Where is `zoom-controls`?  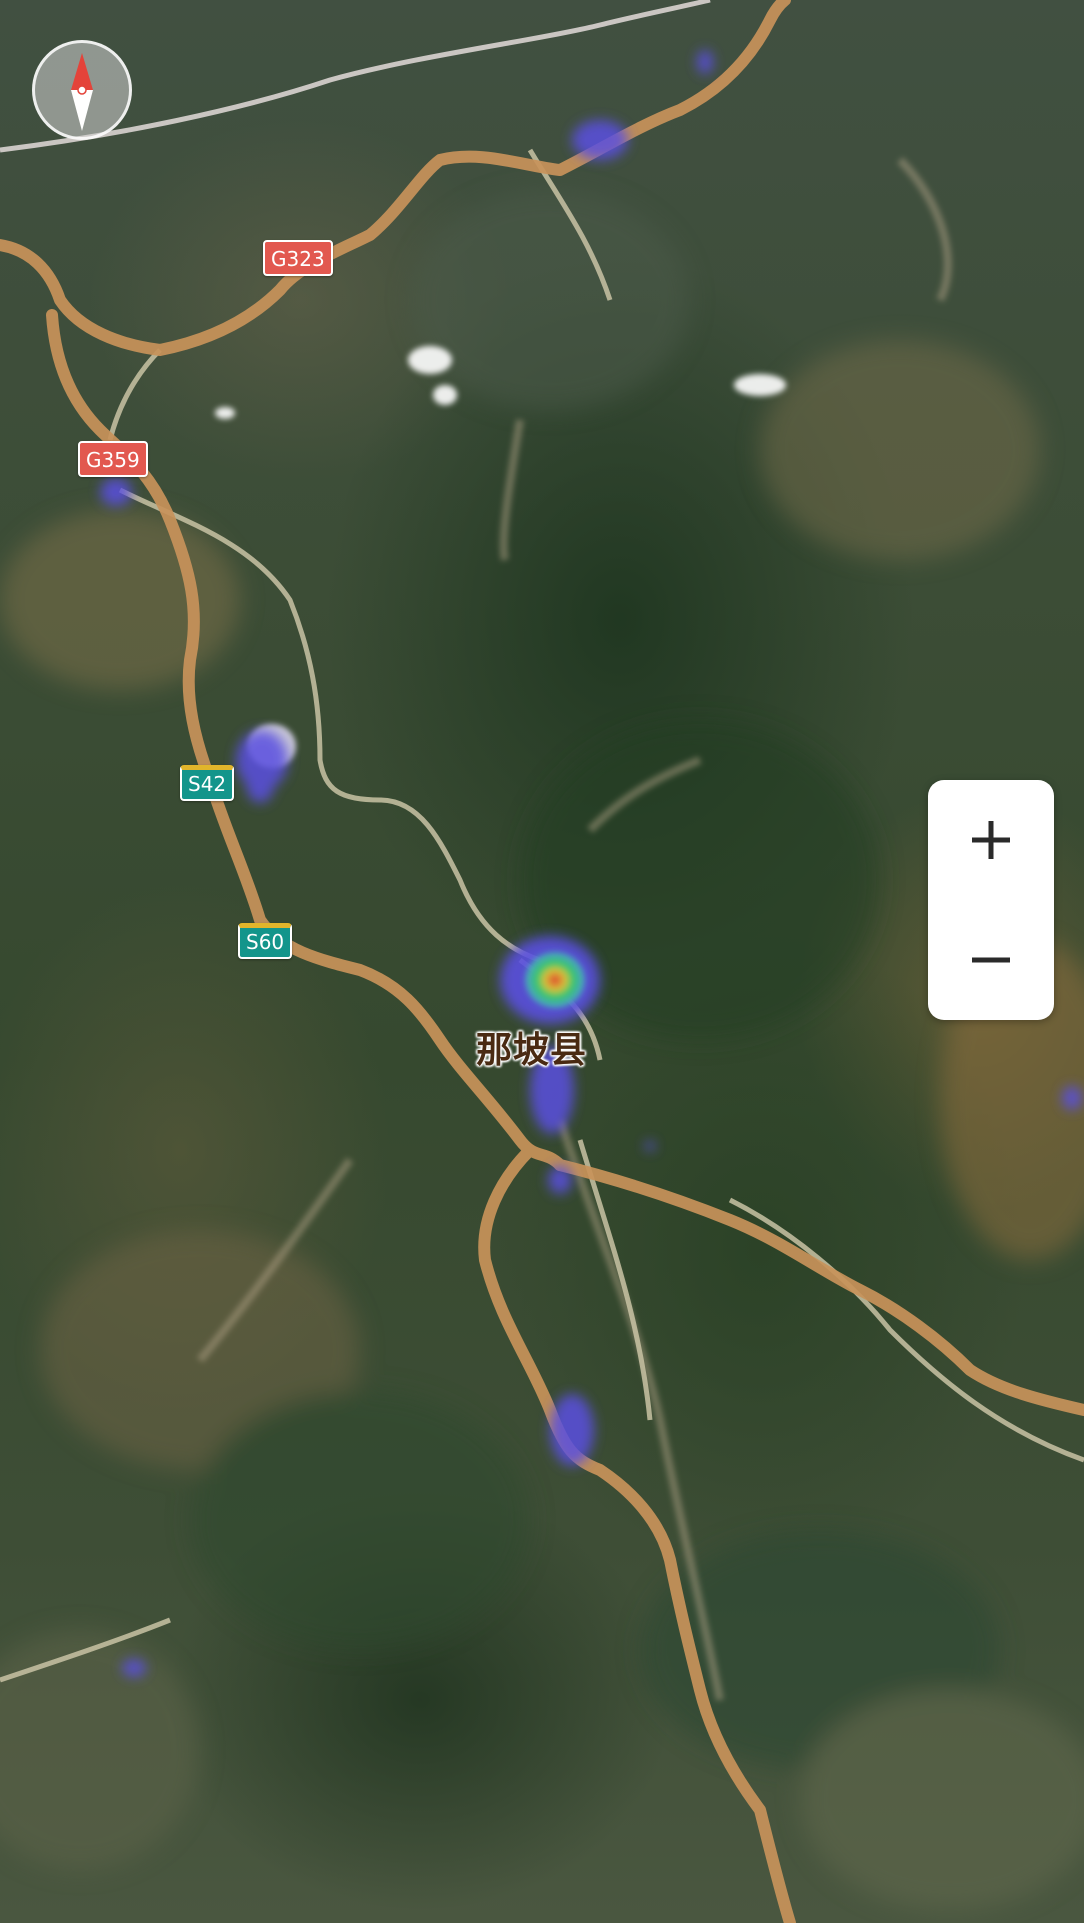 zoom-controls is located at coordinates (991, 900).